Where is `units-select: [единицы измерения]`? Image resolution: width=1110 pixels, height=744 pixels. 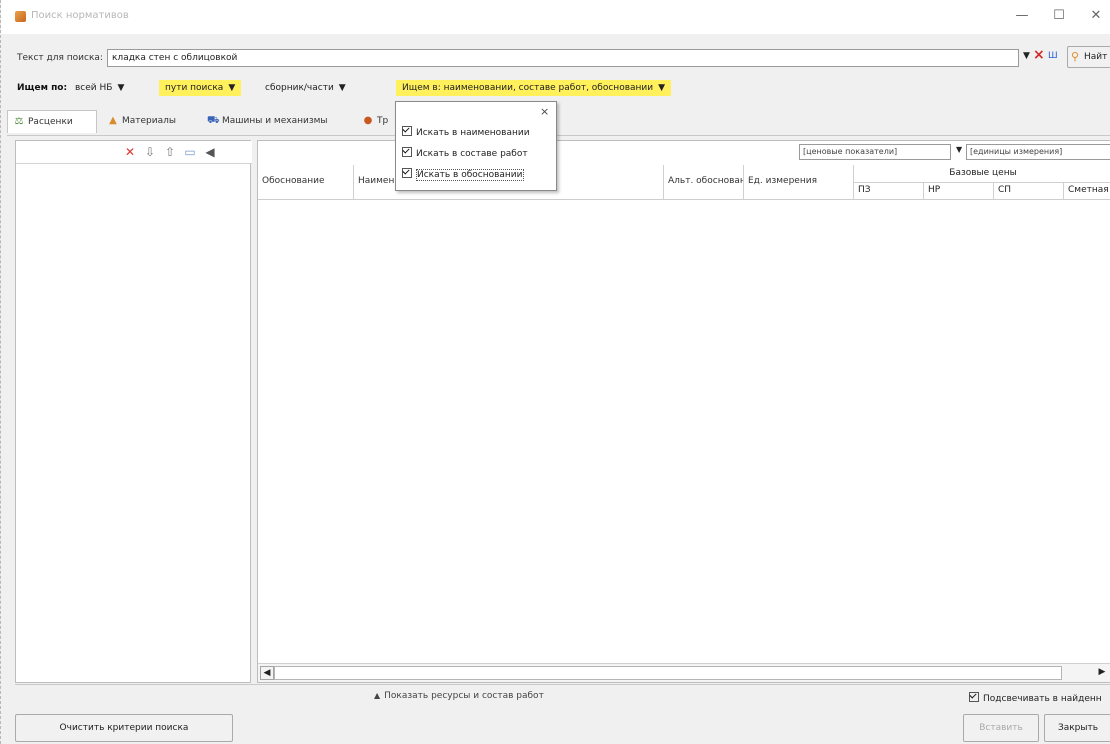
units-select: [единицы измерения] is located at coordinates (1038, 152).